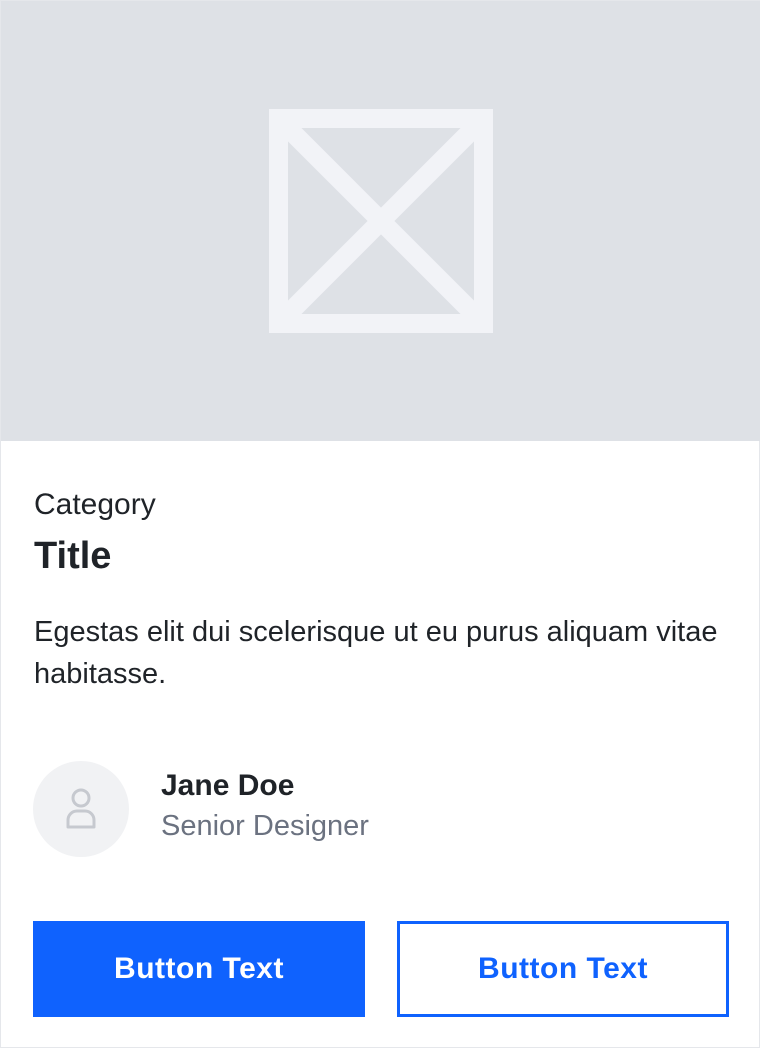  I want to click on card-title: Title, so click(73, 556).